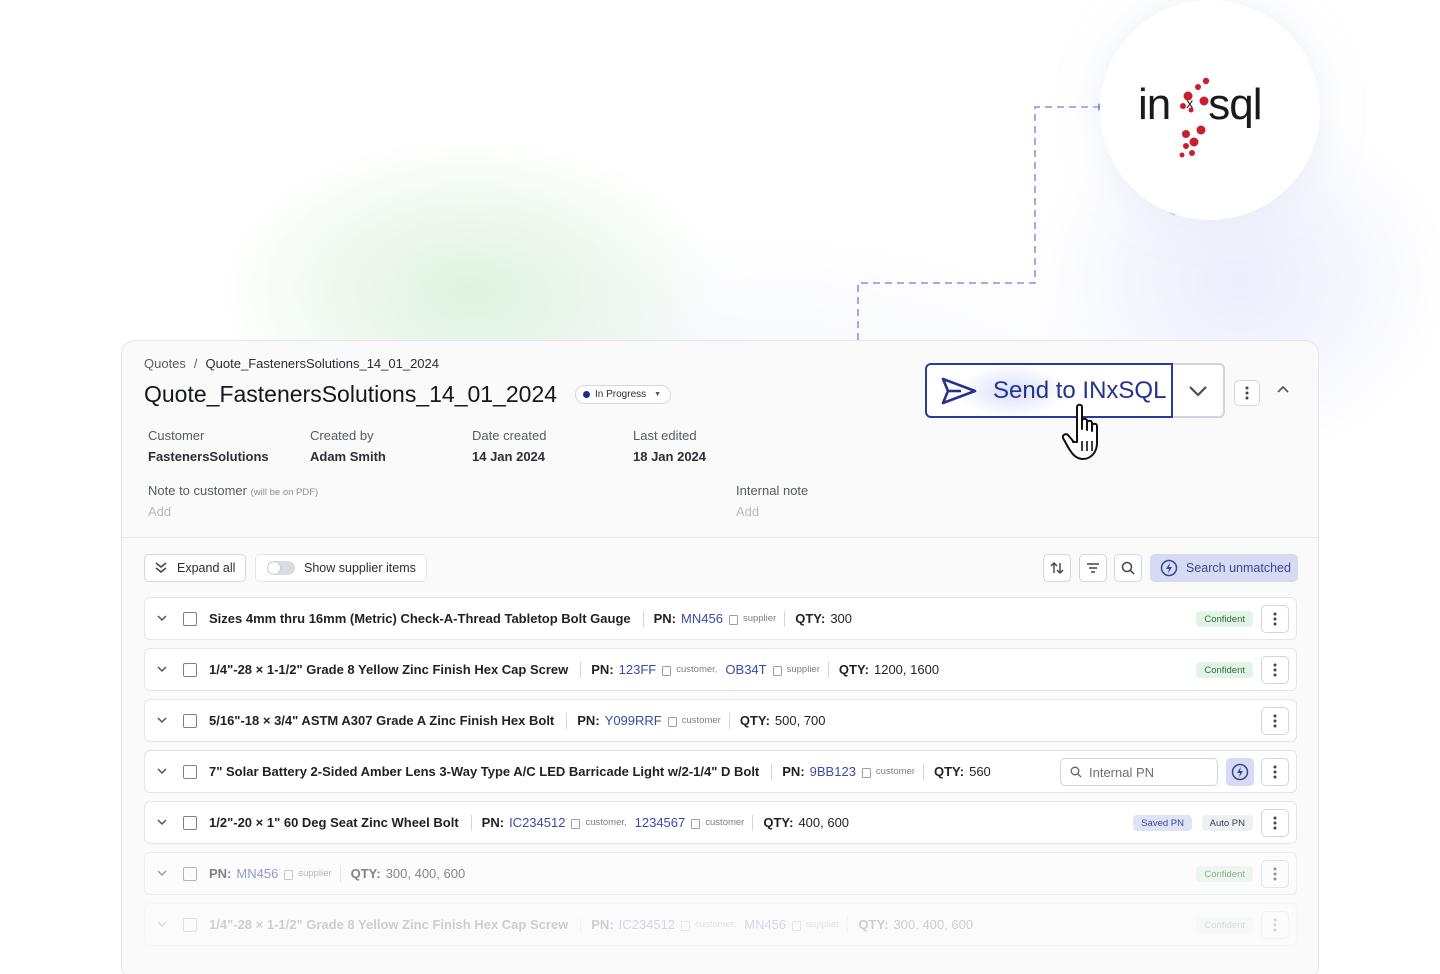 Image resolution: width=1440 pixels, height=974 pixels. What do you see at coordinates (633, 720) in the screenshot?
I see `pn-code: Y099RRF` at bounding box center [633, 720].